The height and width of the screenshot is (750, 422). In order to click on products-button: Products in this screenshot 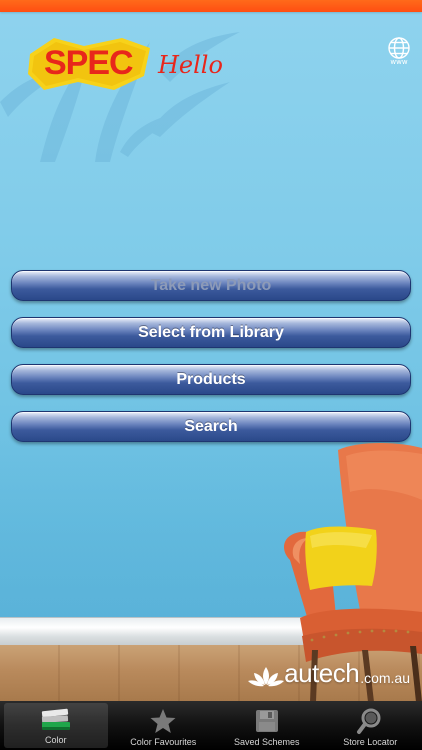, I will do `click(211, 379)`.